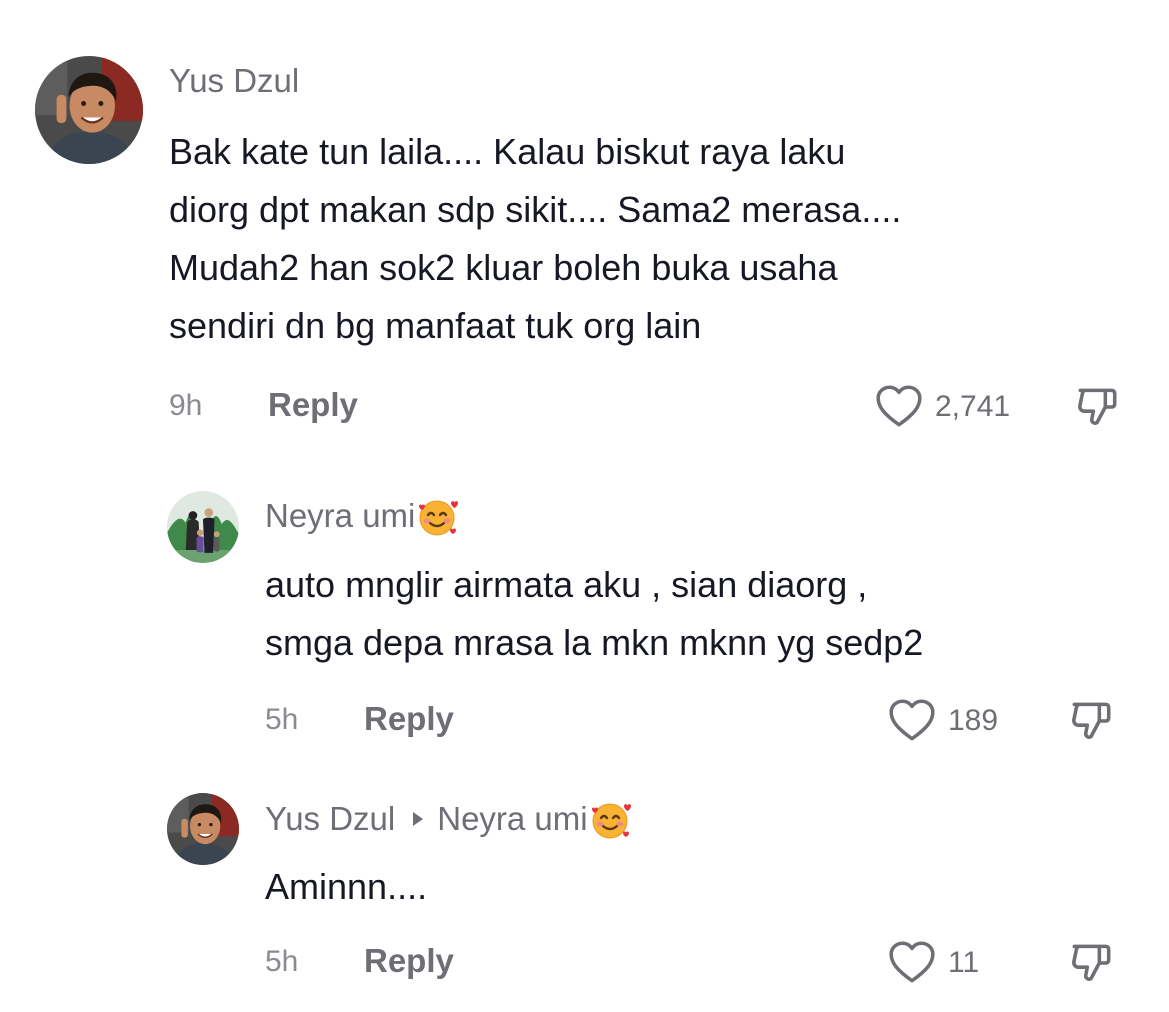 The image size is (1169, 1012). I want to click on comment-username: Yus Dzul Neyra umi, so click(449, 819).